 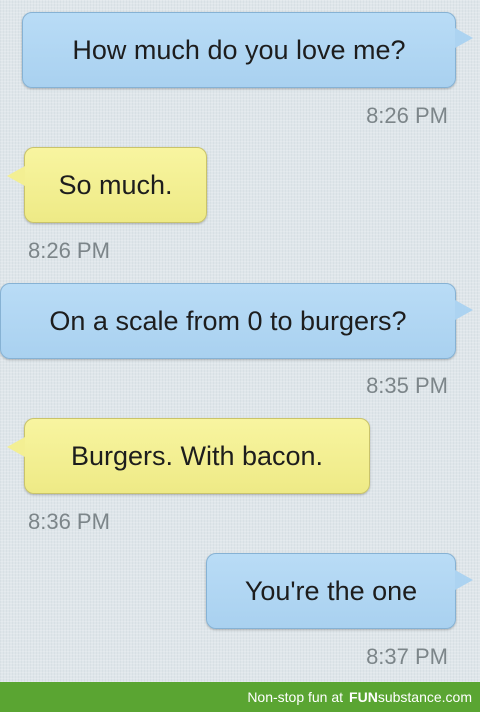 What do you see at coordinates (240, 697) in the screenshot?
I see `watermark-footer: Non-stop fun at FUN substance.com` at bounding box center [240, 697].